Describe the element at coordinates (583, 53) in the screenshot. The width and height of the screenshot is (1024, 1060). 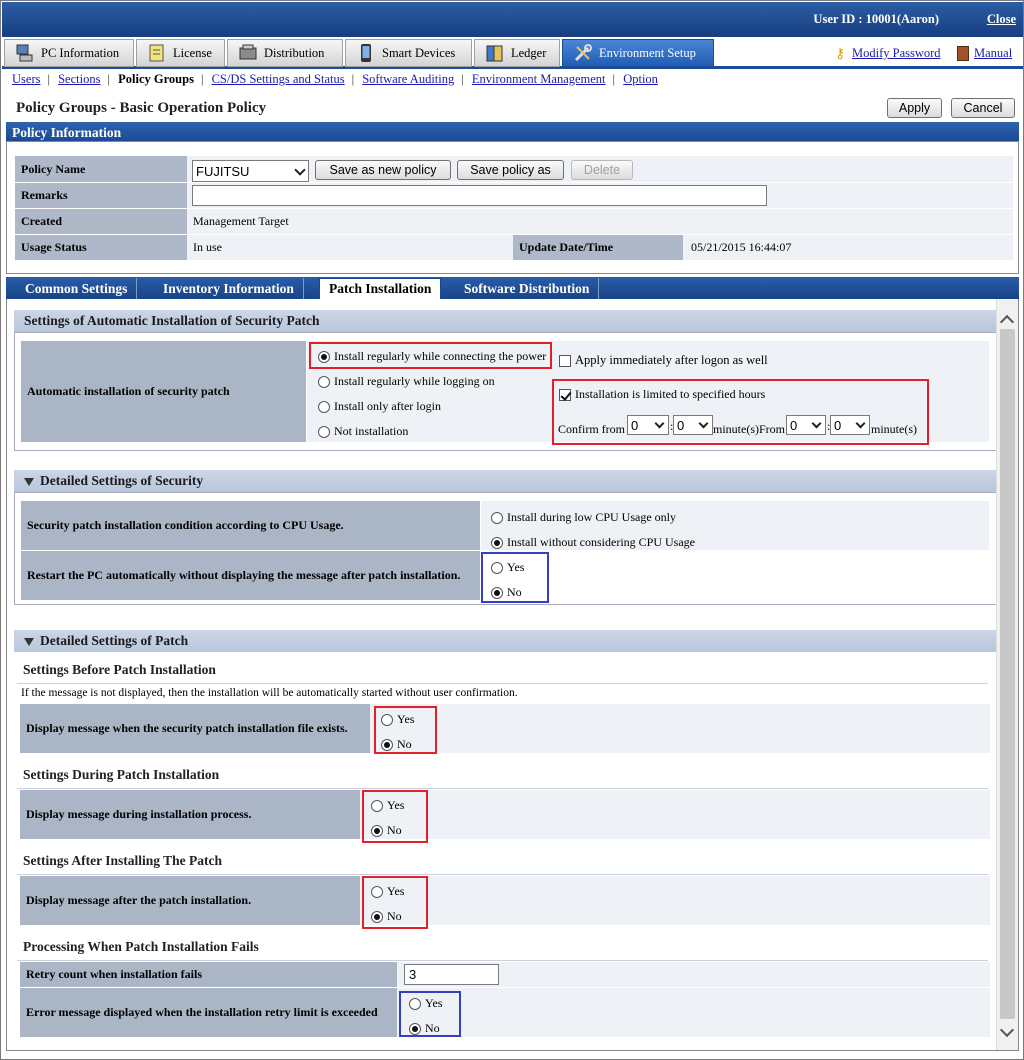
I see `tools-icon` at that location.